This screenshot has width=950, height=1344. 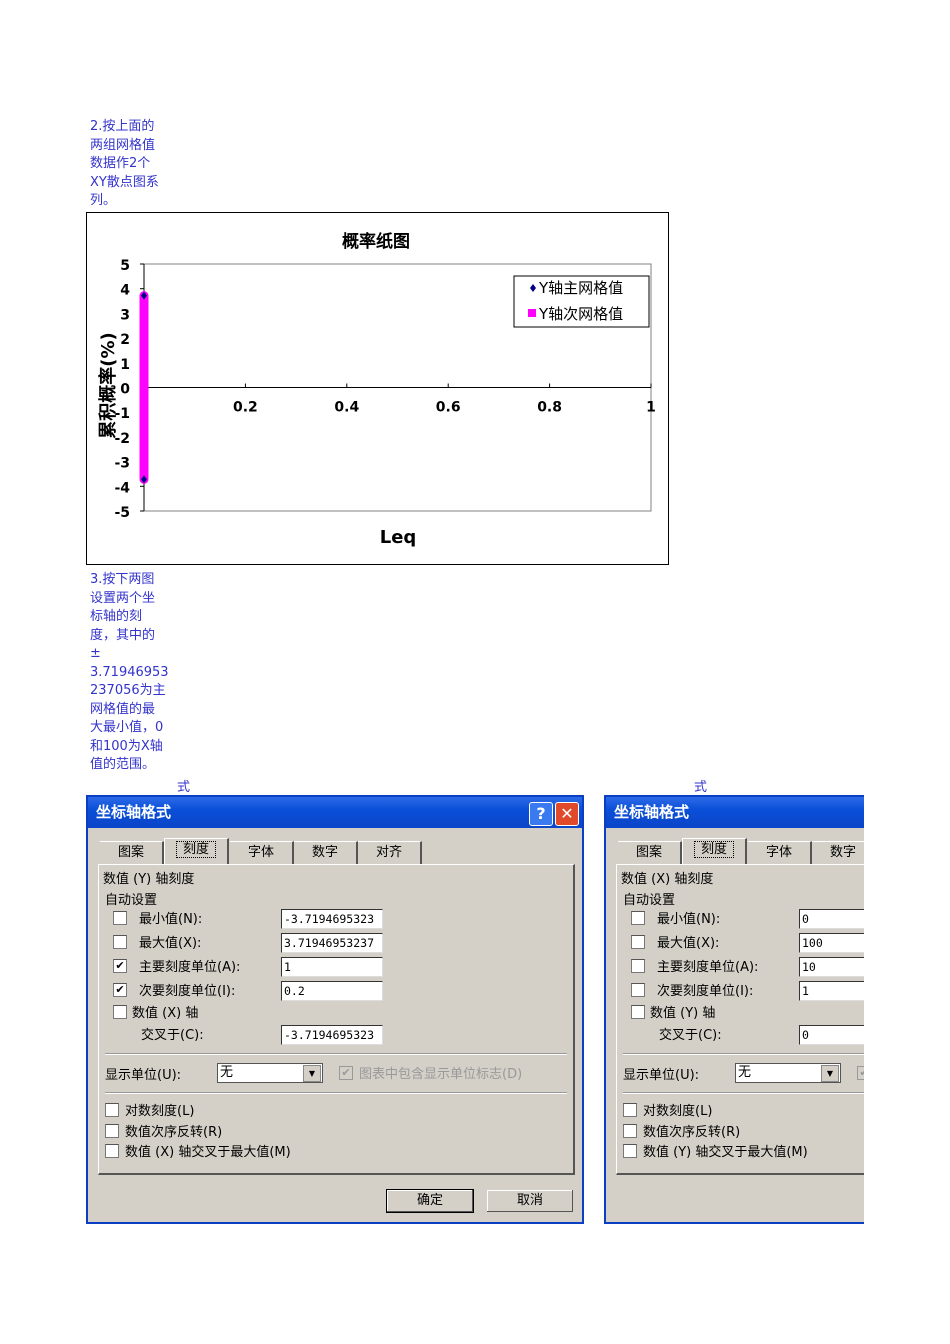 I want to click on cancel-button: 取消, so click(x=530, y=1201).